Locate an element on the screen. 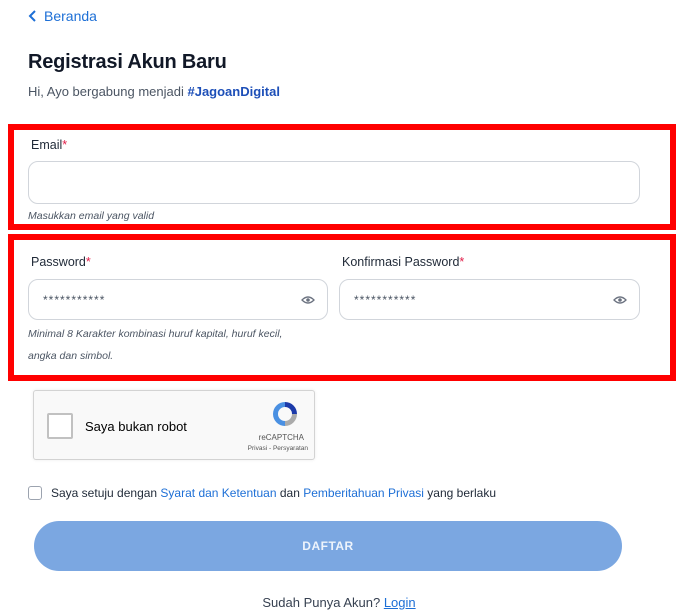  password-label: Password* is located at coordinates (61, 262).